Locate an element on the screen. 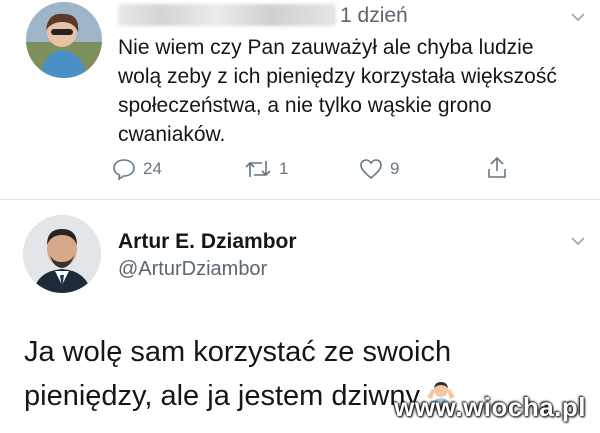 This screenshot has height=433, width=600. user-handle: @ArturDziambor is located at coordinates (192, 269).